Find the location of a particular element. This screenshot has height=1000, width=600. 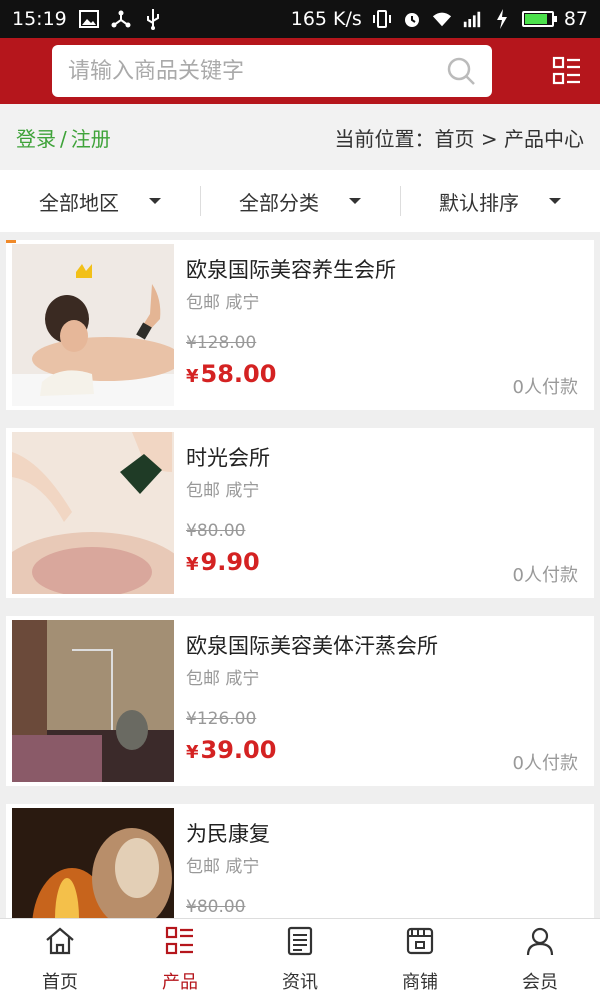

original-price: ¥126.00 is located at coordinates (221, 719).